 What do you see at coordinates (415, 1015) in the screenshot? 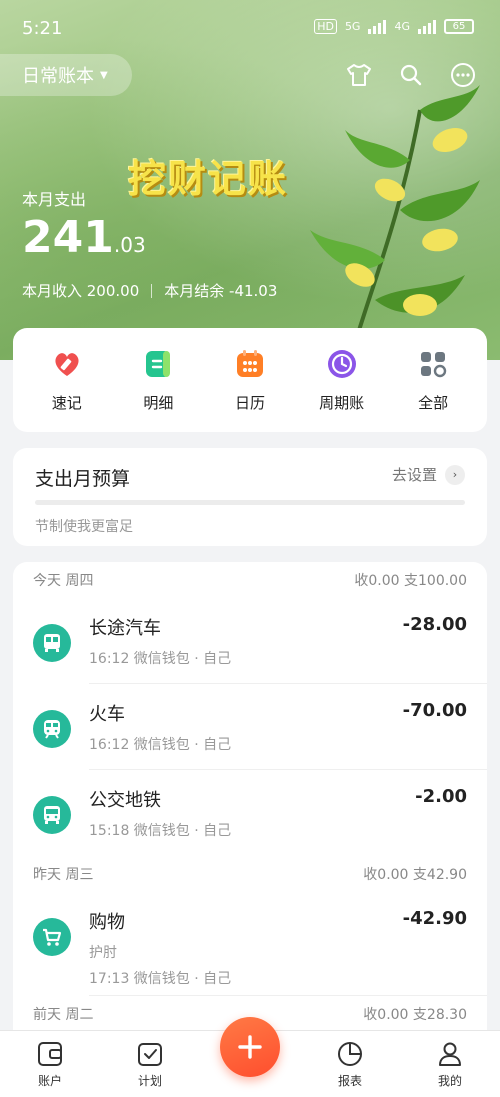
I see `day-summary: 收0.00 支28.30` at bounding box center [415, 1015].